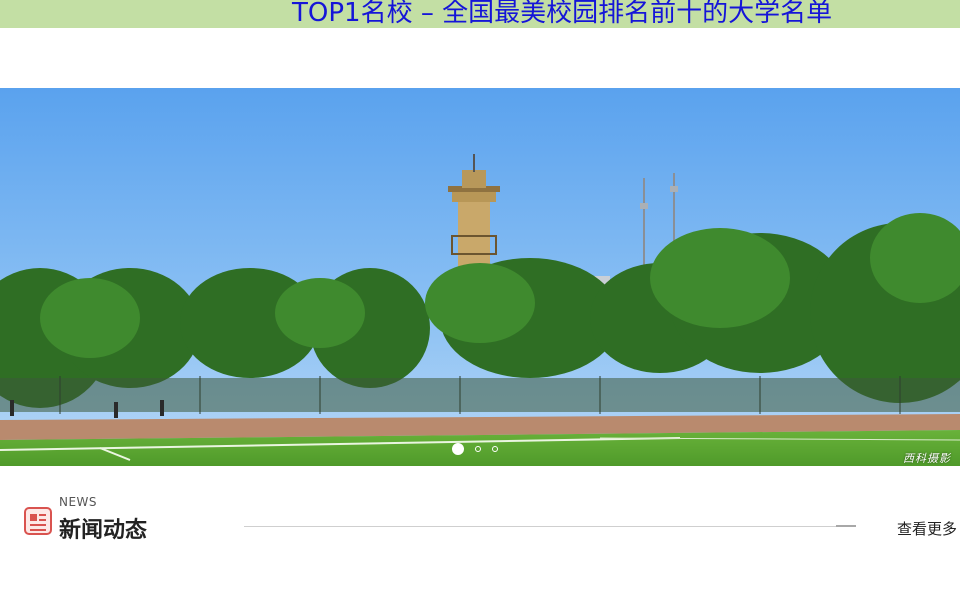 Image resolution: width=960 pixels, height=600 pixels. I want to click on top-banner: TOP1名校 – 全国最美校园排名前十的大学名单, so click(480, 14).